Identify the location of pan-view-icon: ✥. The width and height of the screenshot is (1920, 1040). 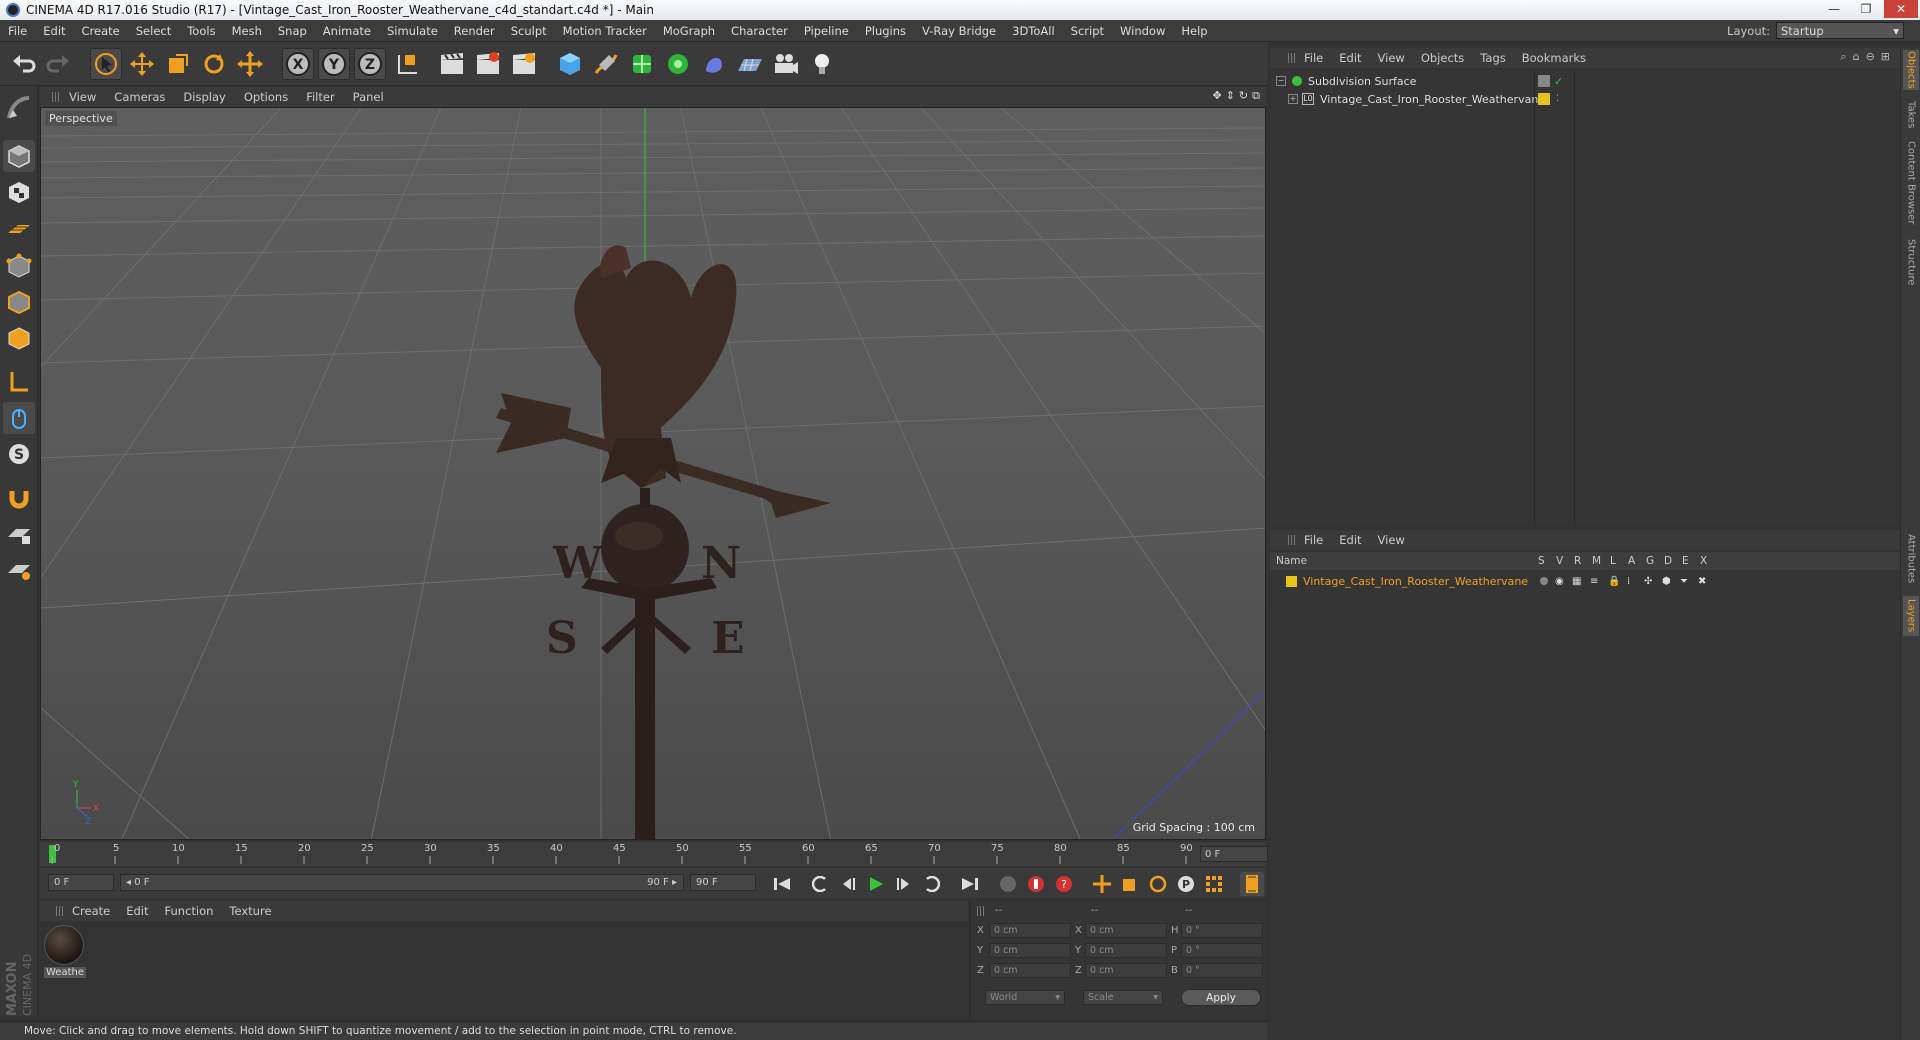
(1216, 96).